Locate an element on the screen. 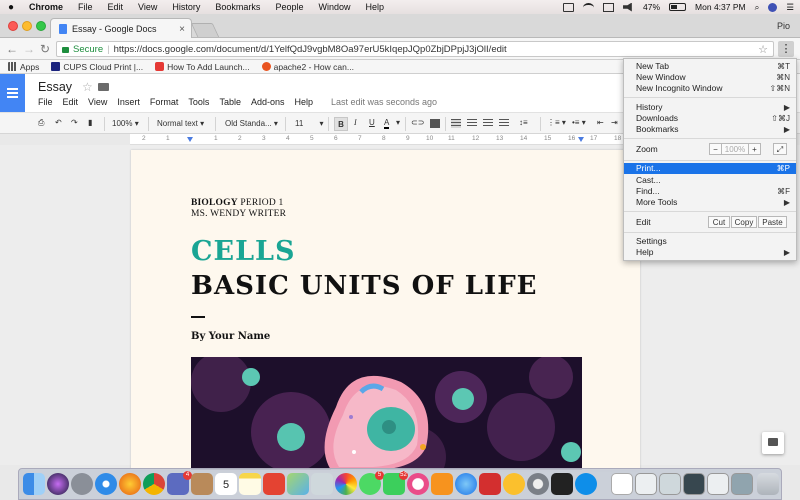 The image size is (800, 500). menu-file: File is located at coordinates (86, 7).